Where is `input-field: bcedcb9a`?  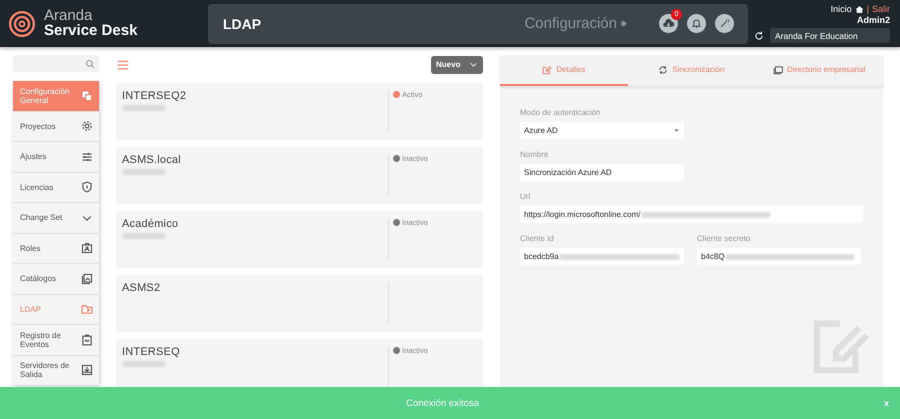
input-field: bcedcb9a is located at coordinates (602, 256).